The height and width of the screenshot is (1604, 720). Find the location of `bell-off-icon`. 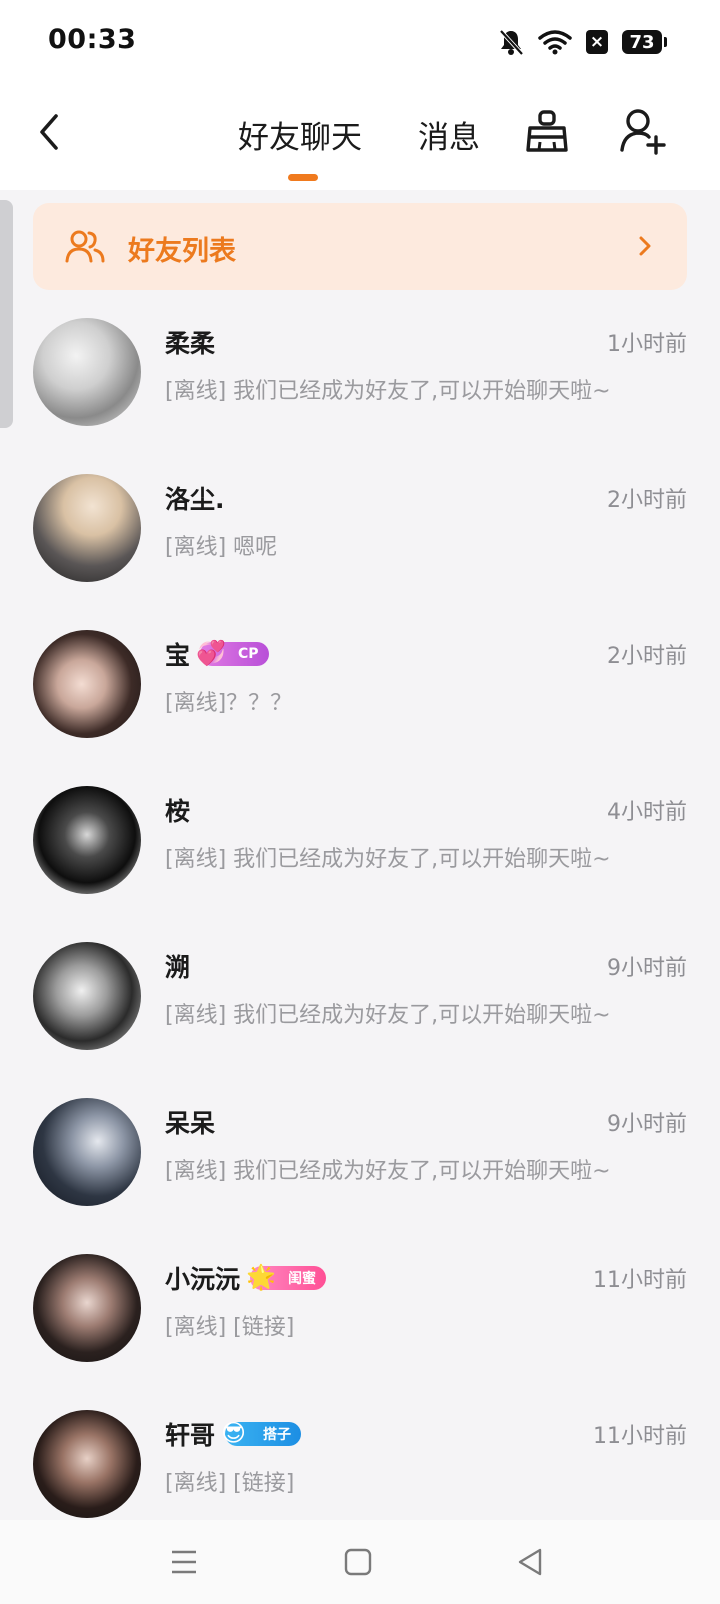

bell-off-icon is located at coordinates (511, 42).